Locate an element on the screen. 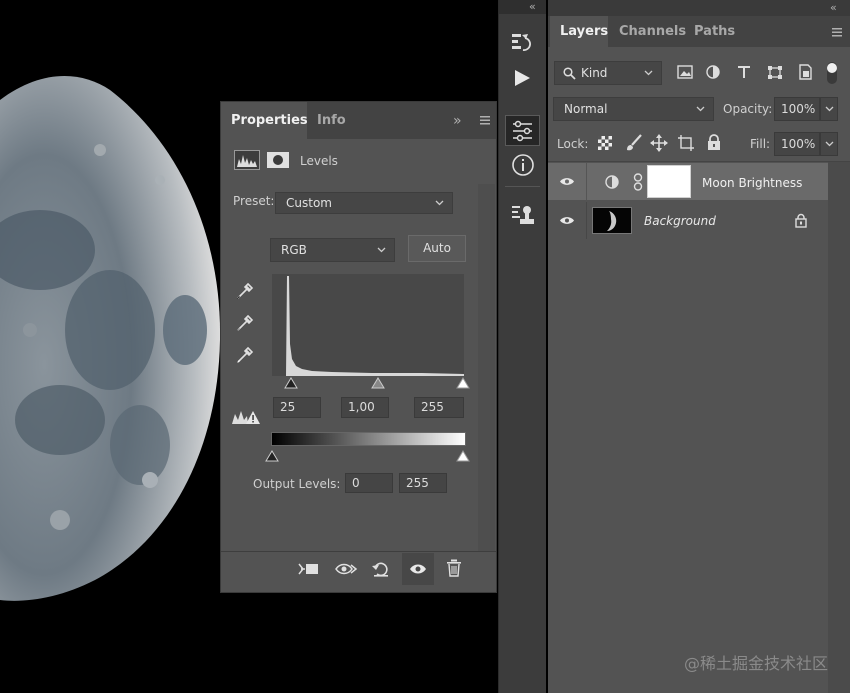  gray-point-eyedropper-icon is located at coordinates (245, 323).